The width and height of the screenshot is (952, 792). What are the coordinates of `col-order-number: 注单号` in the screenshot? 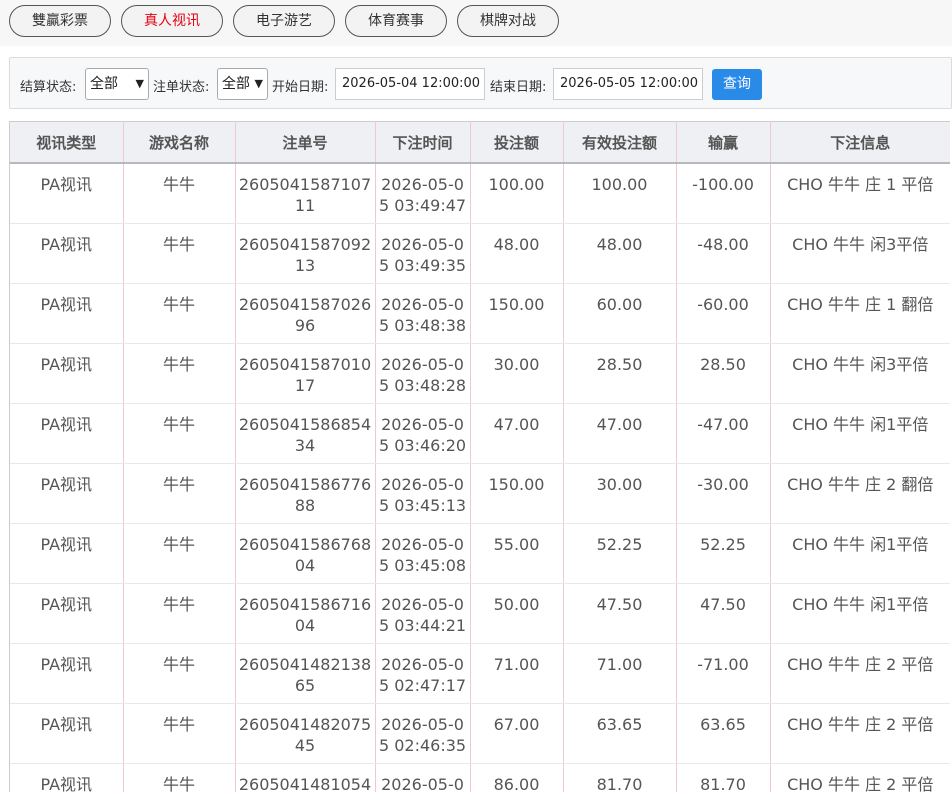 It's located at (305, 142).